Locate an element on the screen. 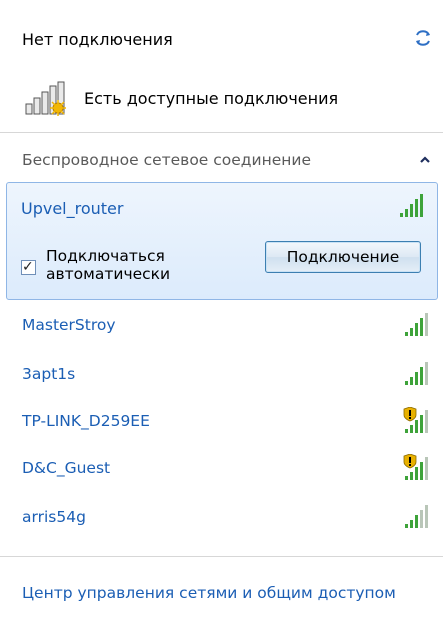 The image size is (443, 619). auto-connect-label: Подключаться автоматически is located at coordinates (108, 265).